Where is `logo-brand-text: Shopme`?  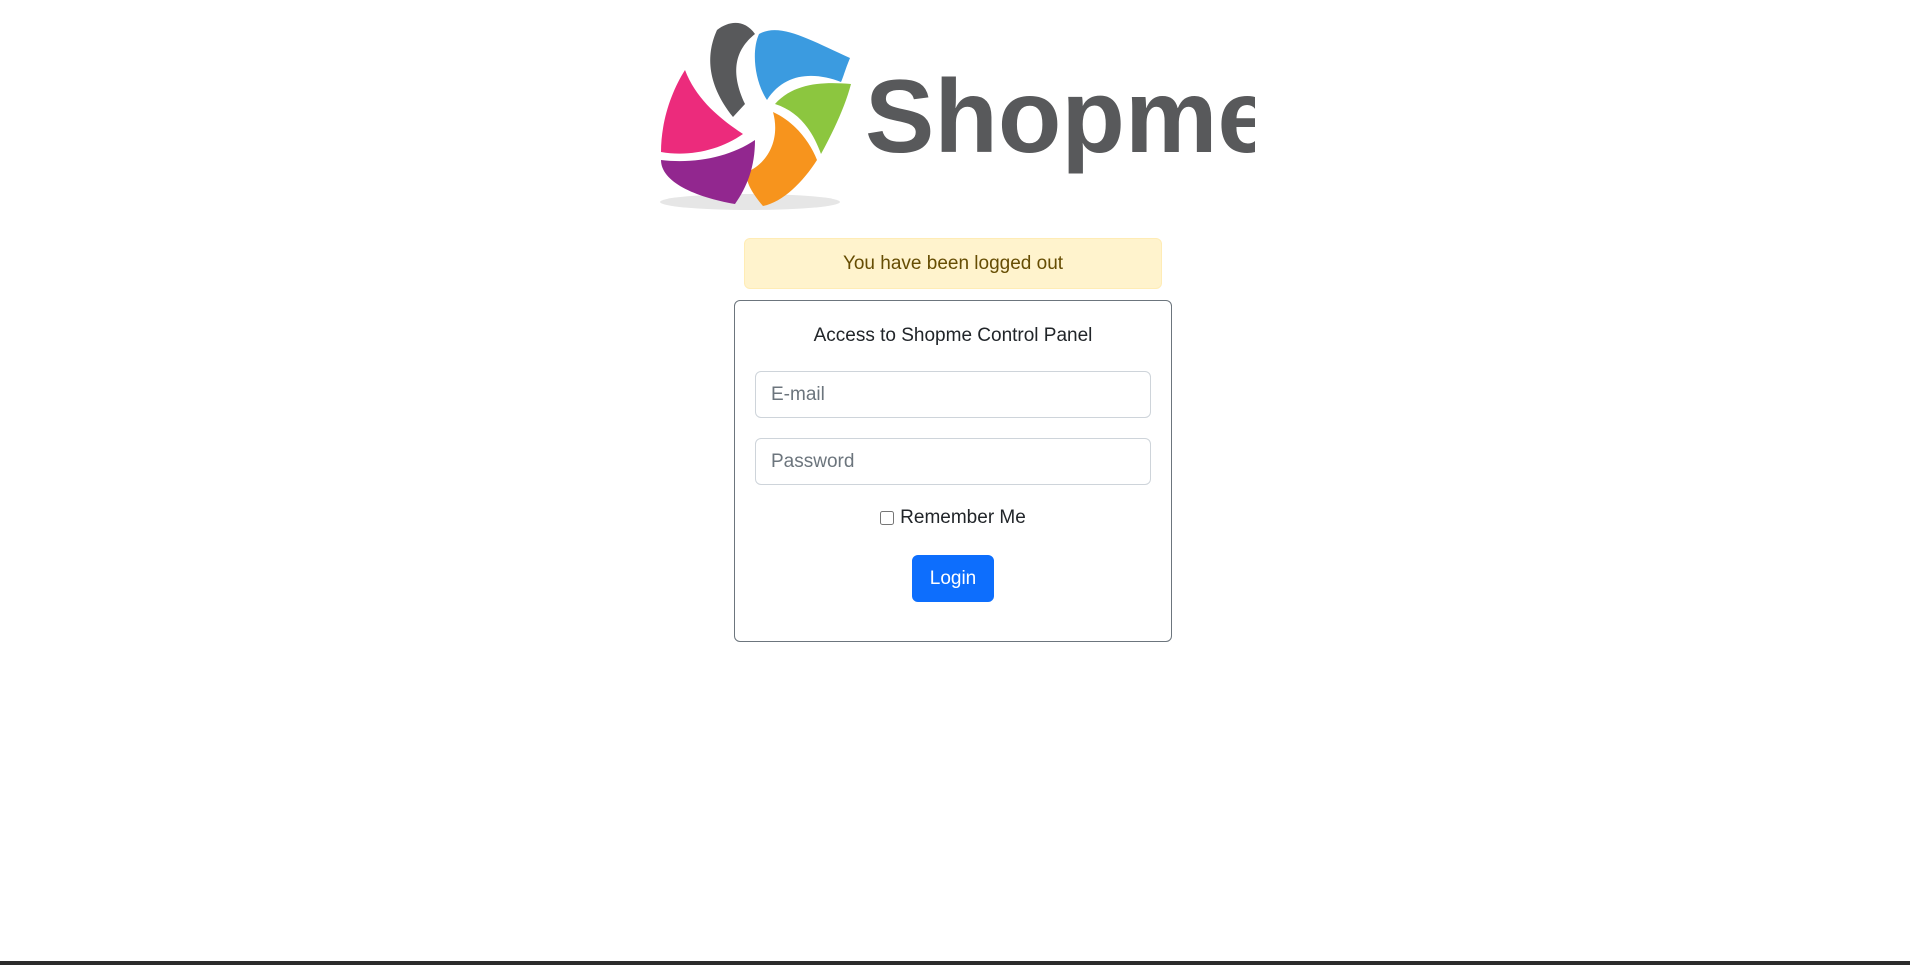 logo-brand-text: Shopme is located at coordinates (1060, 117).